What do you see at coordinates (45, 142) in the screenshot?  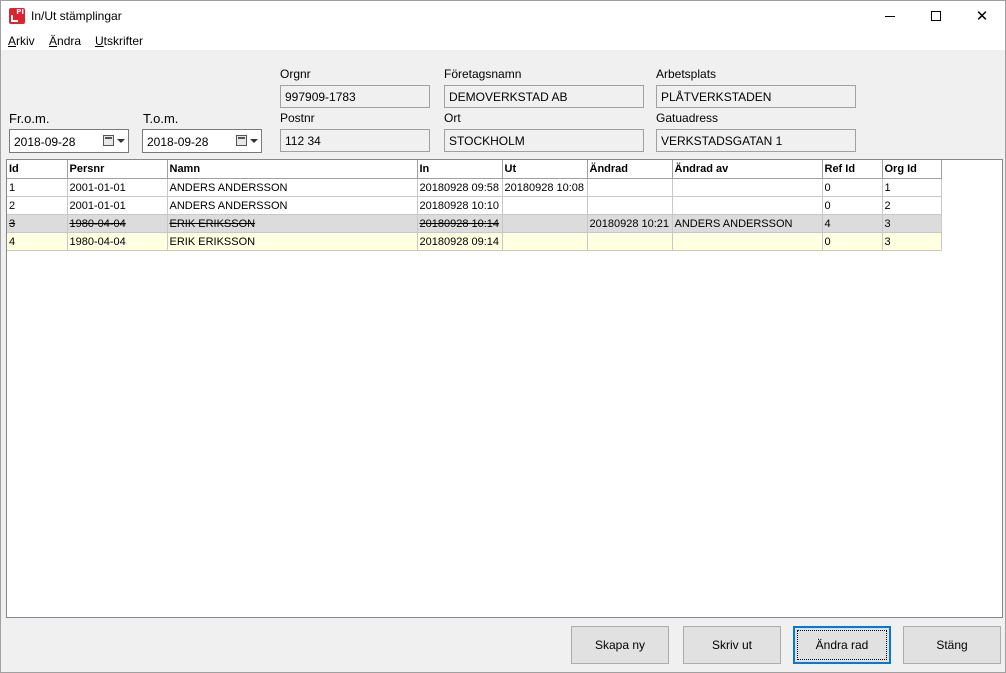 I see `from-date-value: 2018-09-28` at bounding box center [45, 142].